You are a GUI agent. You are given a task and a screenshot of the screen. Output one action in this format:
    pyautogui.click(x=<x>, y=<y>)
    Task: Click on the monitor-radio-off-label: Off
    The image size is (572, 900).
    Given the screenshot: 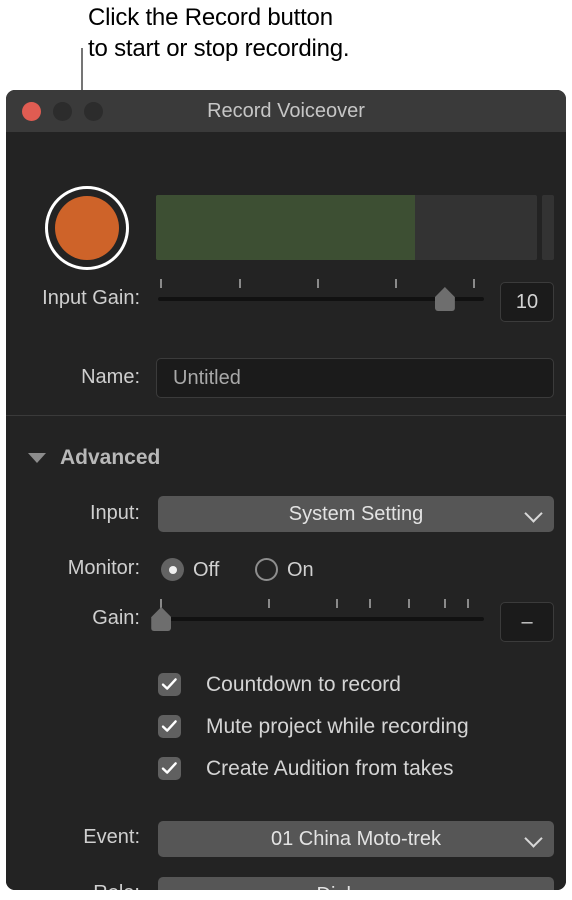 What is the action you would take?
    pyautogui.click(x=206, y=570)
    